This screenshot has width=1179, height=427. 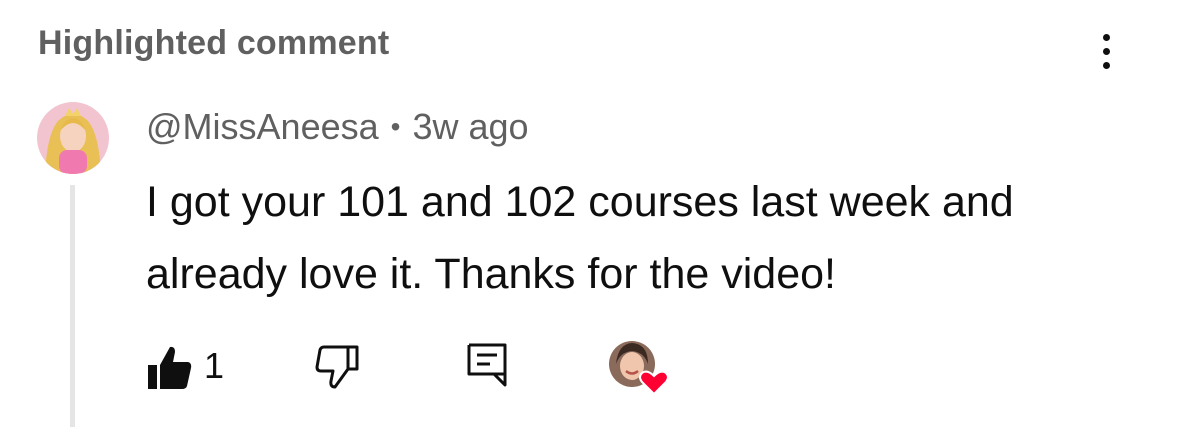 I want to click on creator-avatar, so click(x=639, y=368).